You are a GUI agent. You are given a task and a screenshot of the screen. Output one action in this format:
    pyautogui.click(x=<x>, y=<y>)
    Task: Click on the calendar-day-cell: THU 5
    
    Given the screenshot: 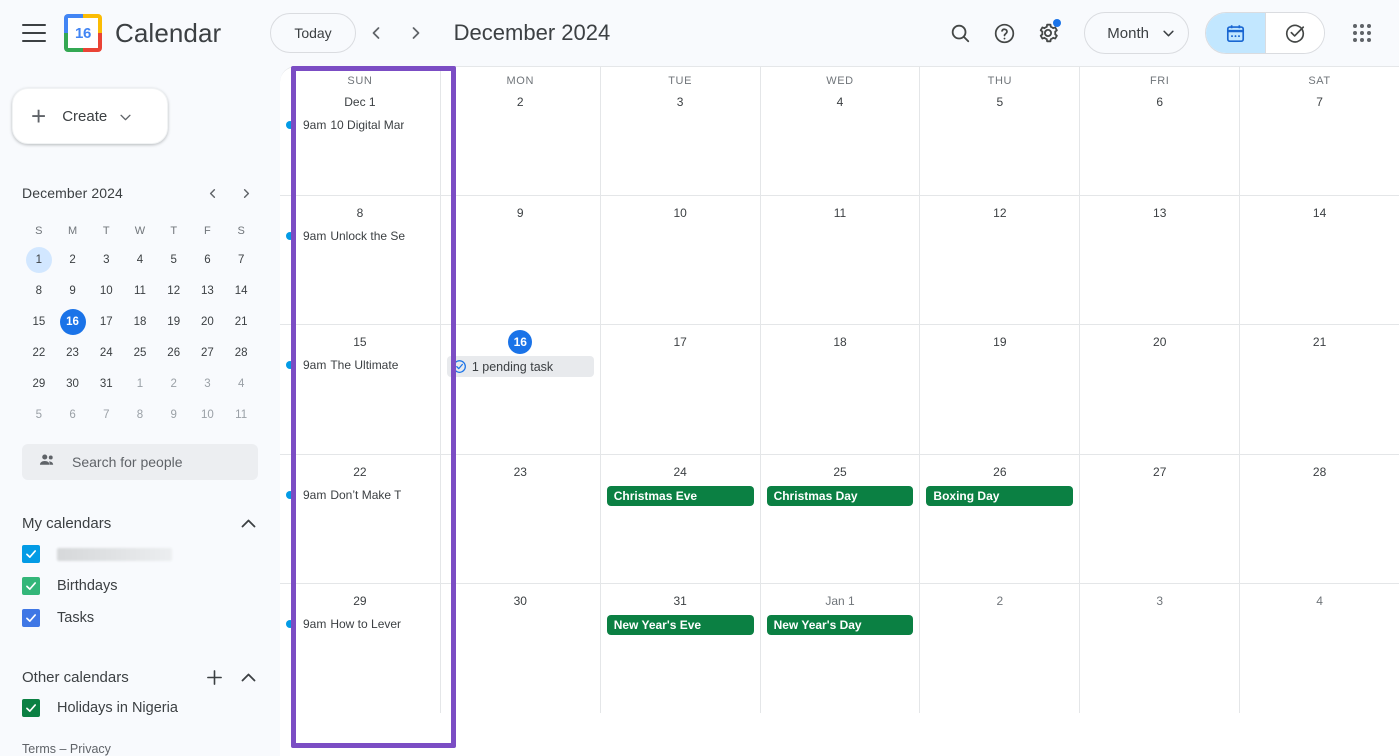 What is the action you would take?
    pyautogui.click(x=999, y=131)
    